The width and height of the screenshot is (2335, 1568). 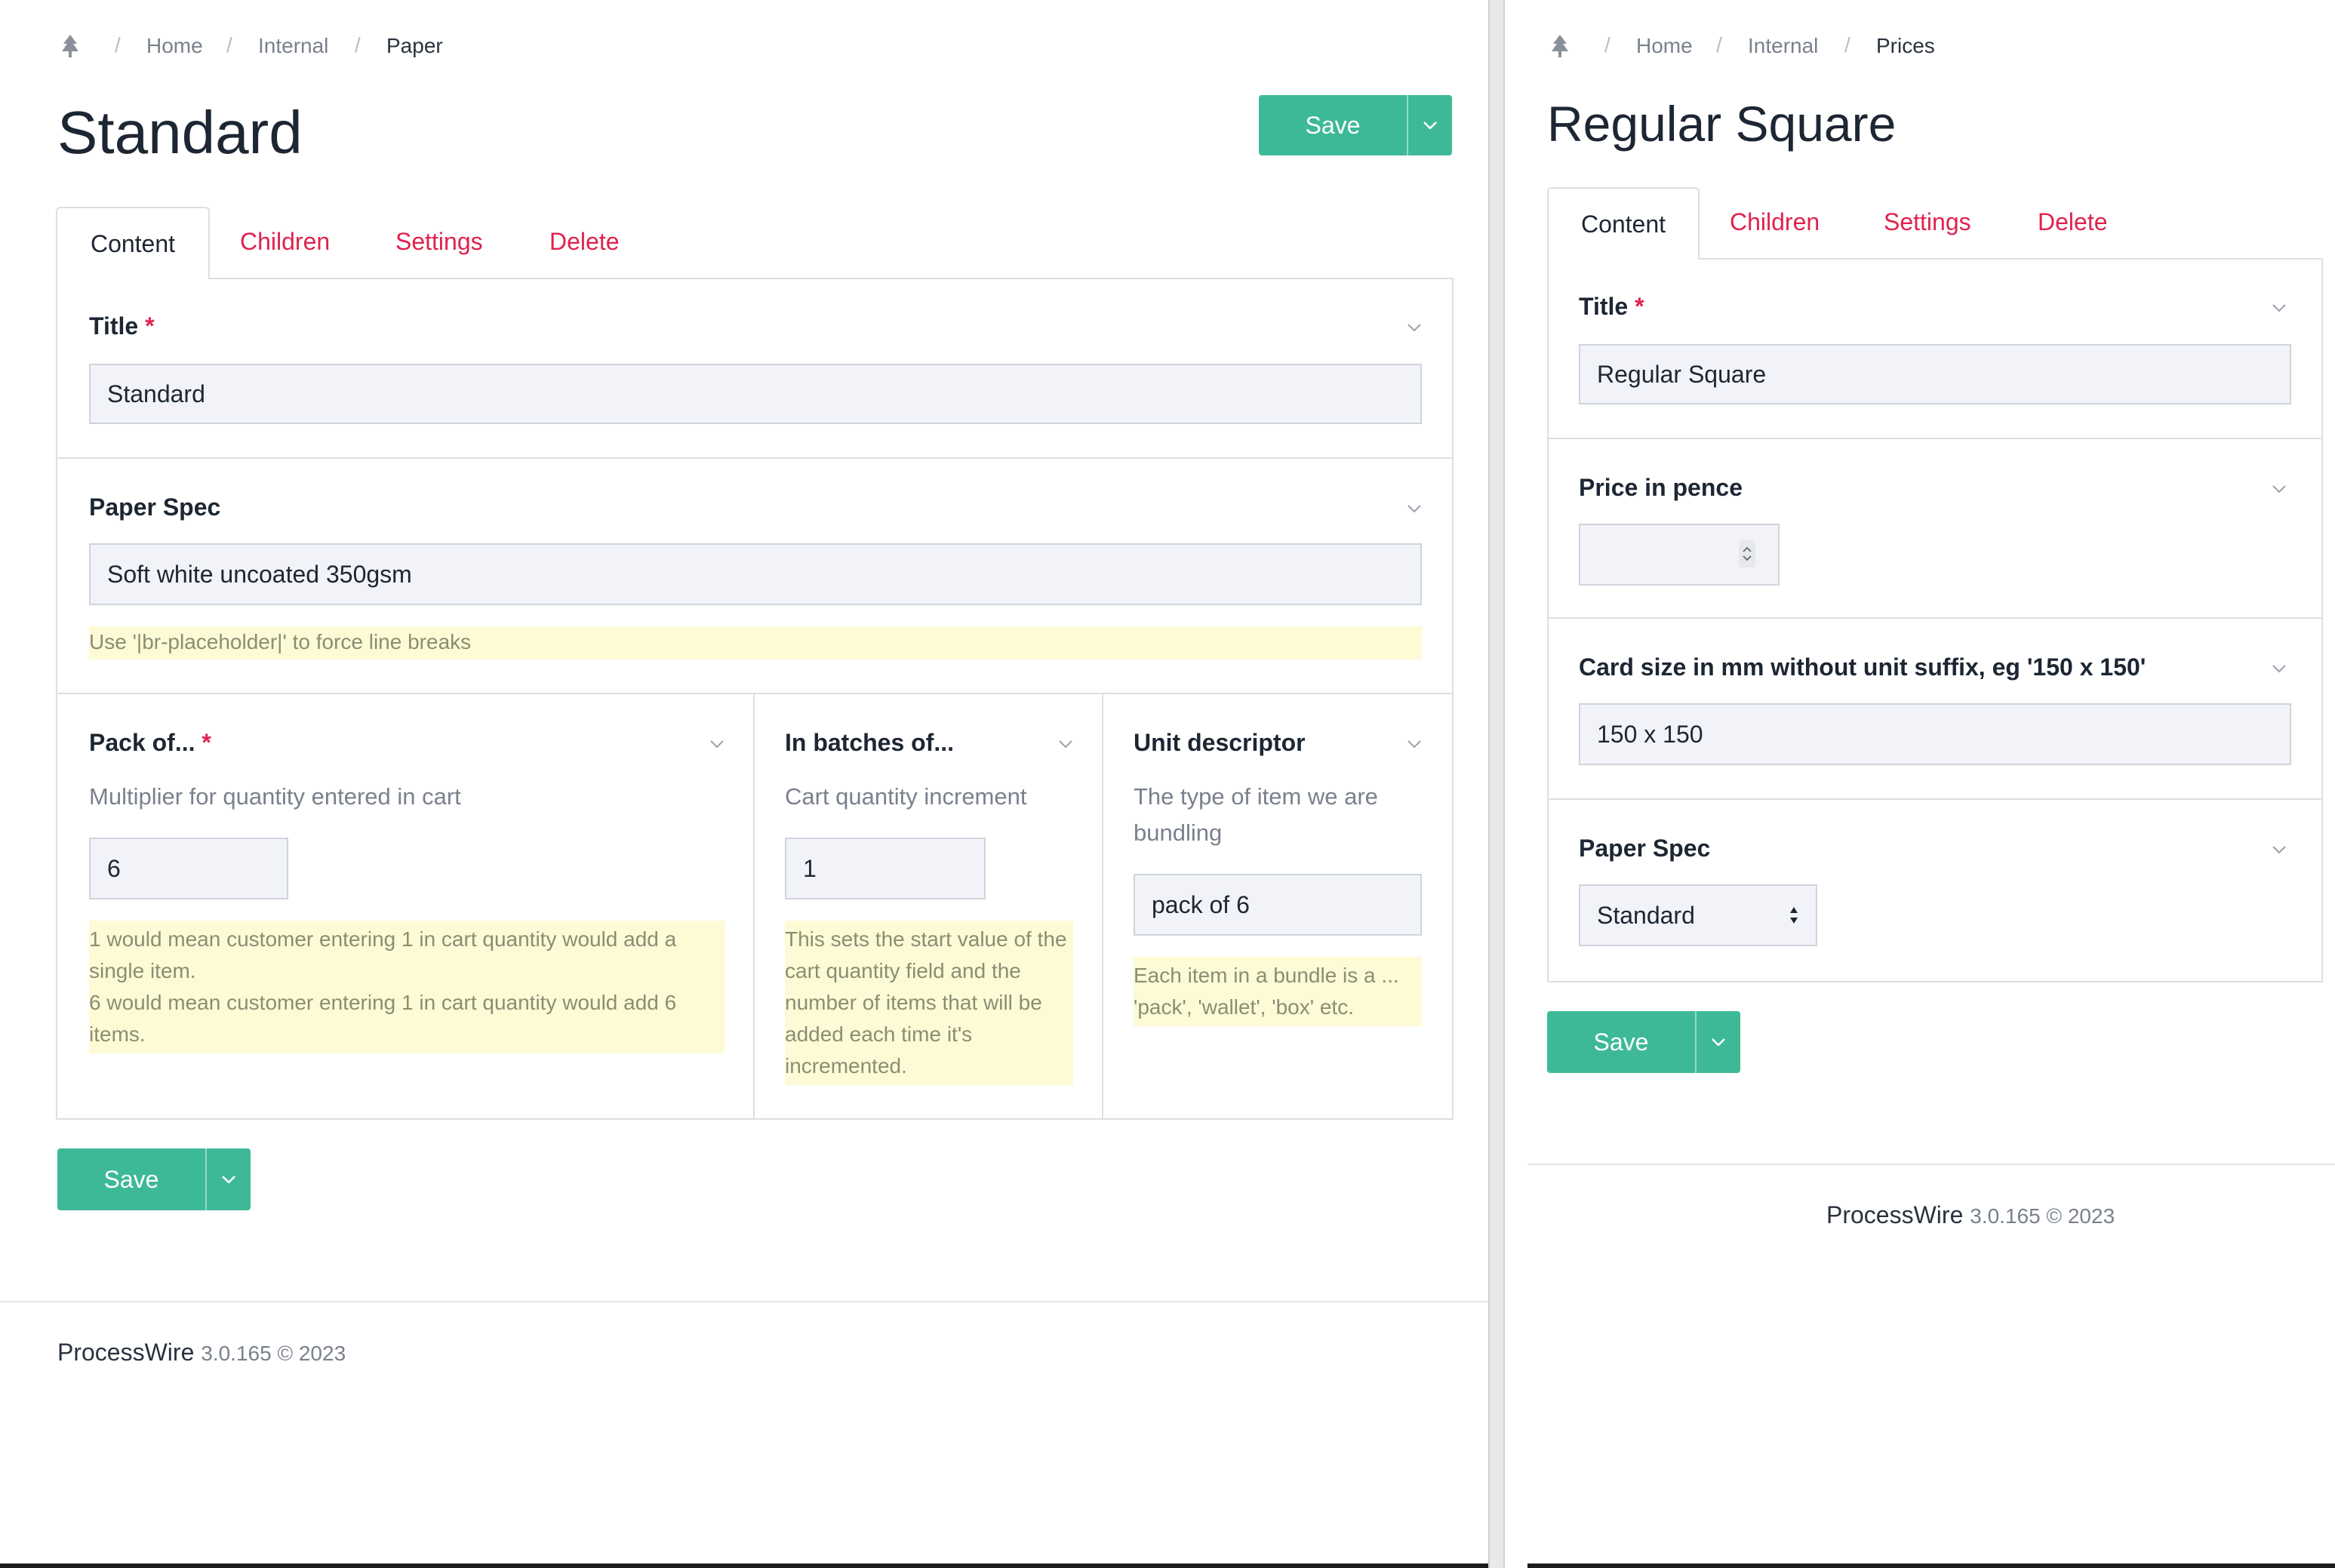 What do you see at coordinates (1905, 45) in the screenshot?
I see `breadcrumb-current: Prices` at bounding box center [1905, 45].